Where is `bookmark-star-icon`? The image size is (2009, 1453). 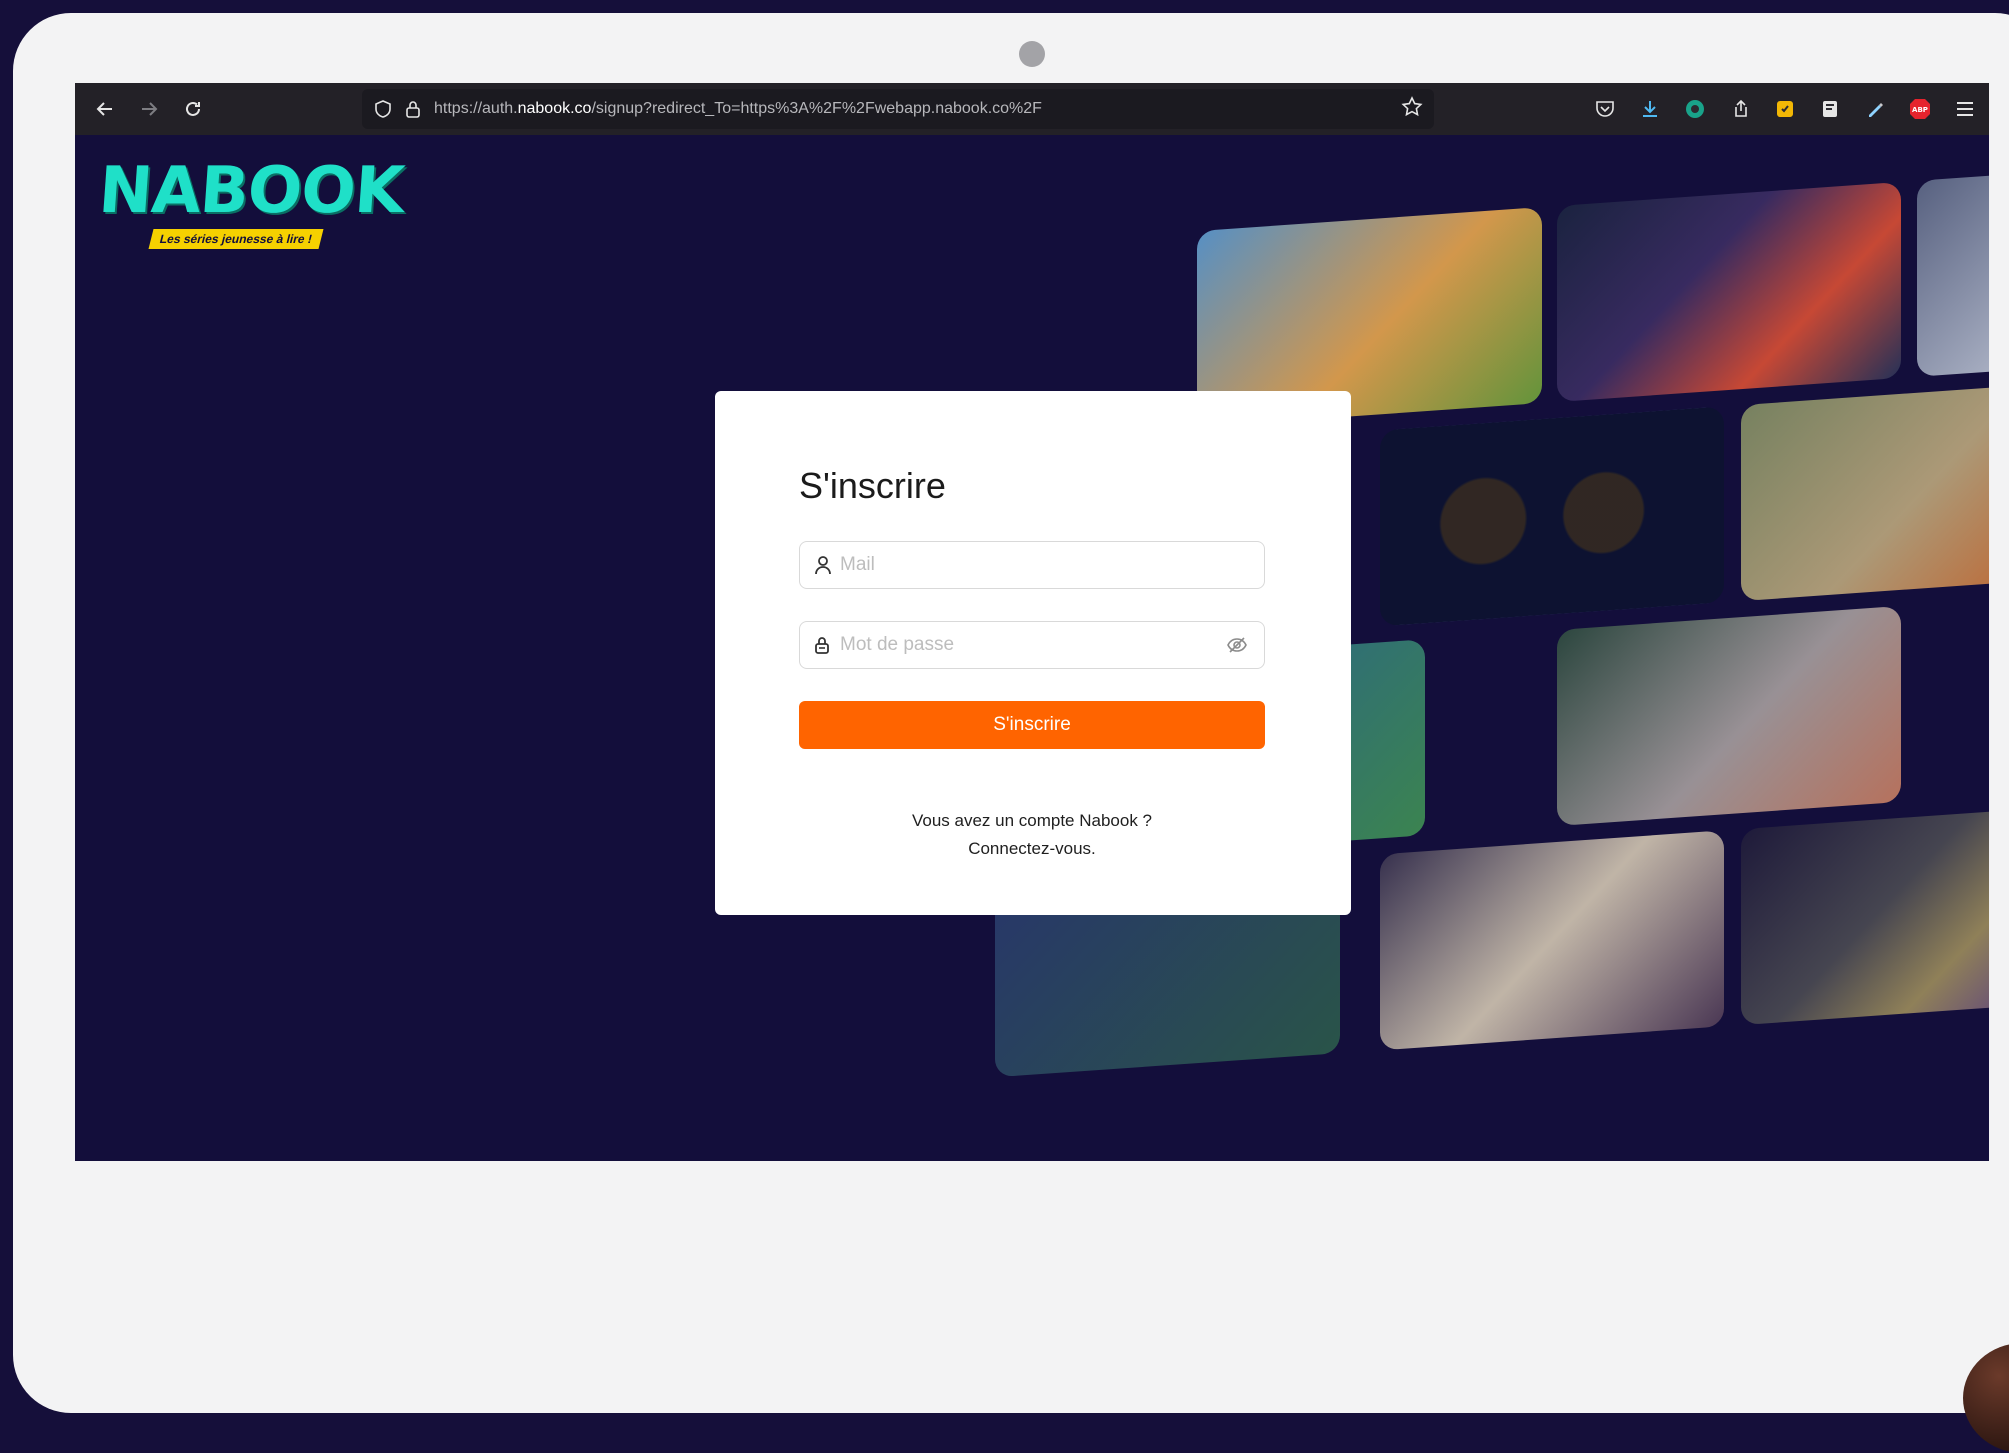
bookmark-star-icon is located at coordinates (1412, 109).